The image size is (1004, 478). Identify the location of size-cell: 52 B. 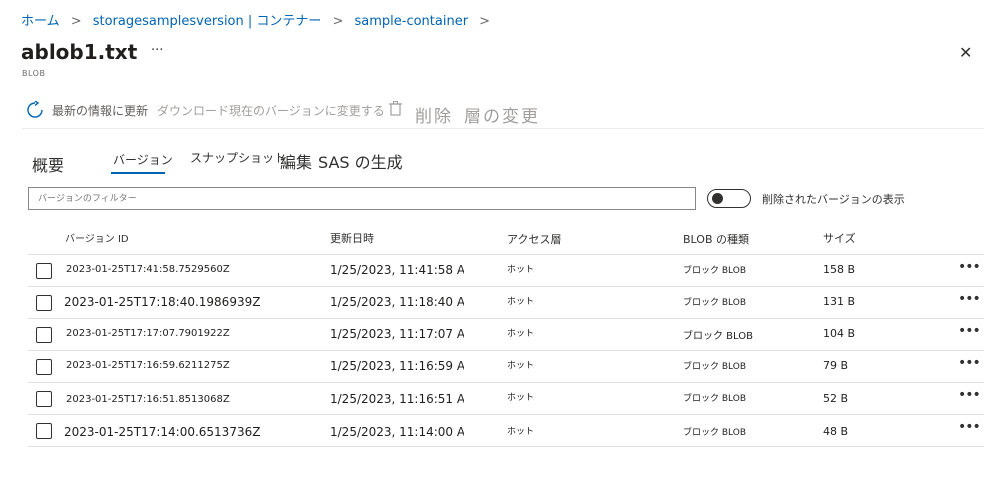
(836, 398).